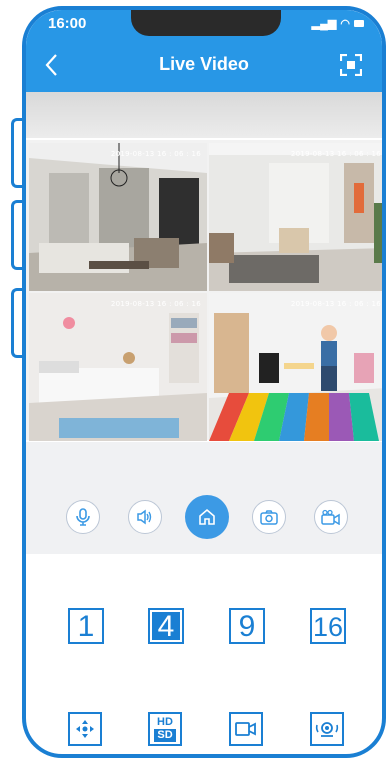  I want to click on video-icon, so click(245, 729).